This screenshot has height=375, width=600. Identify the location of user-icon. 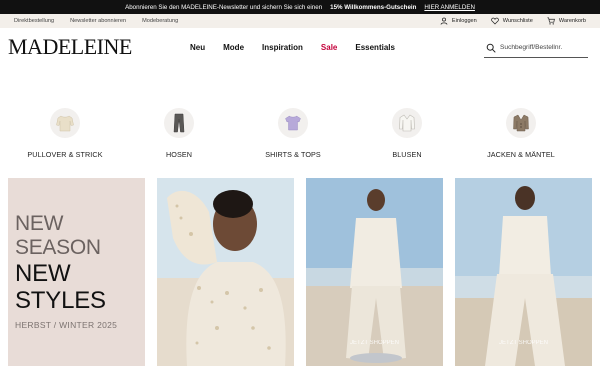
(444, 21).